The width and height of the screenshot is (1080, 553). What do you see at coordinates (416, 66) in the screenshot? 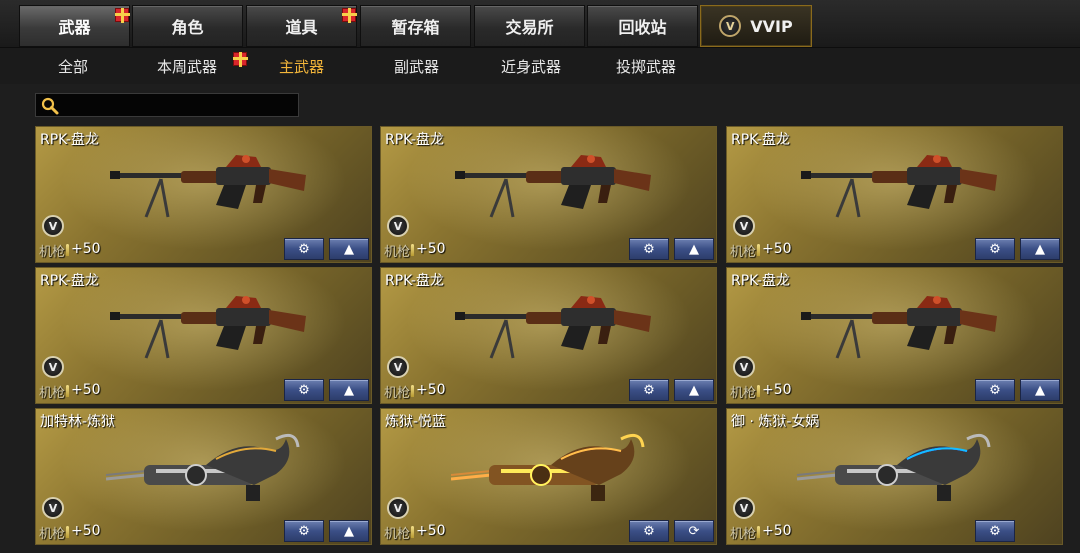
I see `subtab-secondary: 副武器` at bounding box center [416, 66].